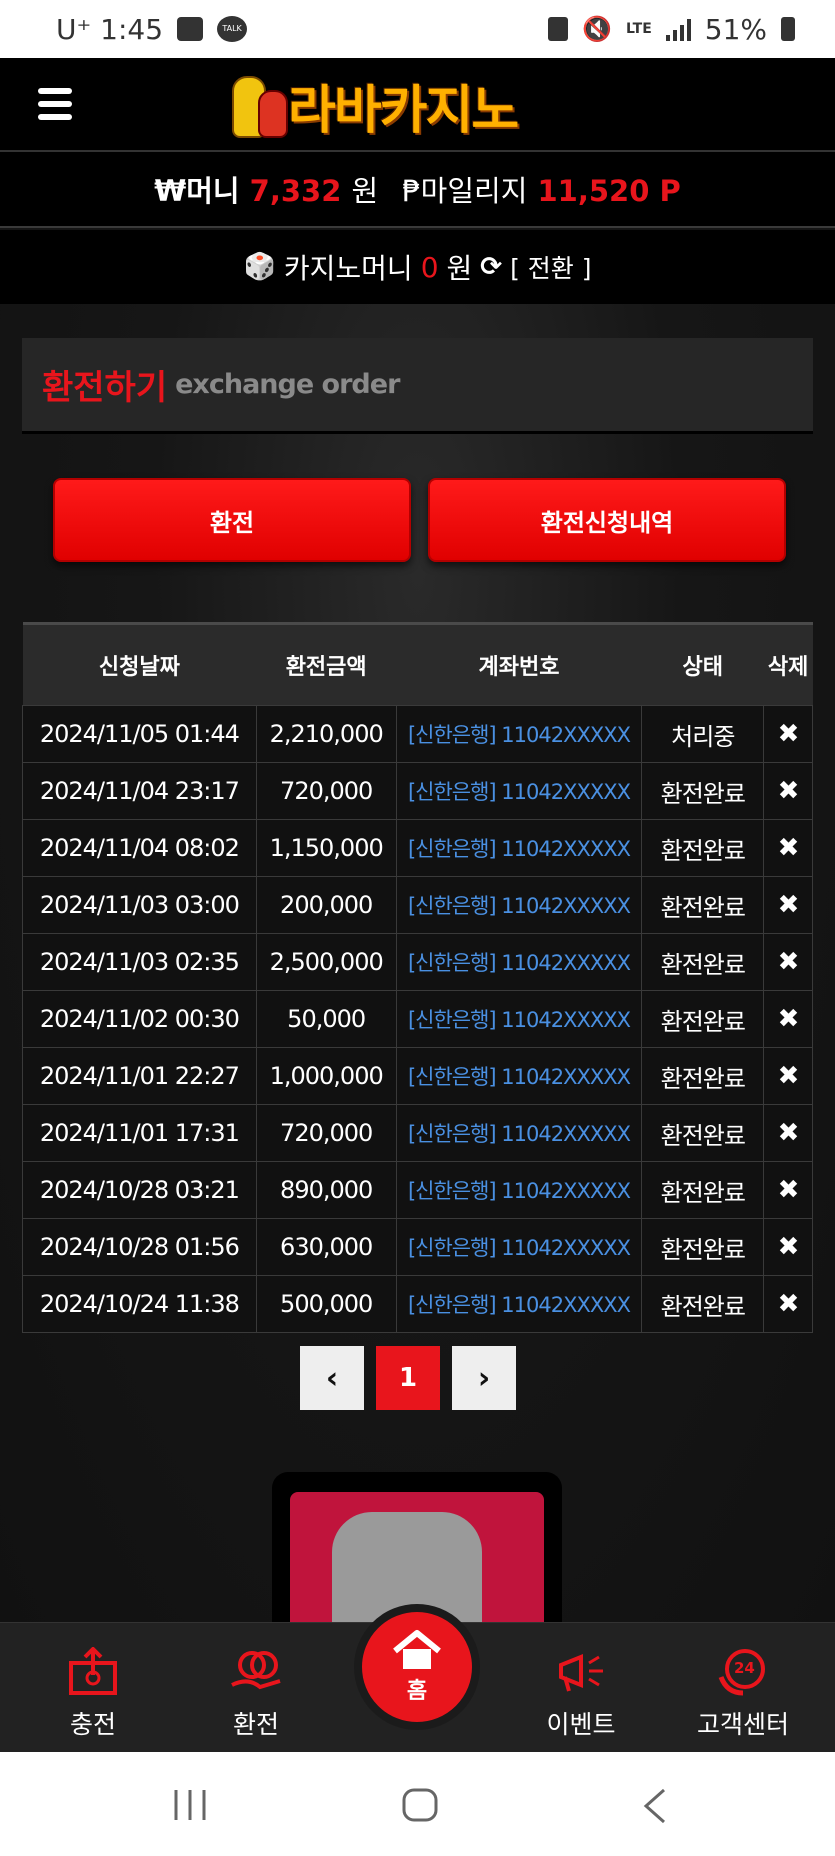 This screenshot has width=835, height=1856. What do you see at coordinates (581, 1724) in the screenshot?
I see `nav-event-label: 이벤트` at bounding box center [581, 1724].